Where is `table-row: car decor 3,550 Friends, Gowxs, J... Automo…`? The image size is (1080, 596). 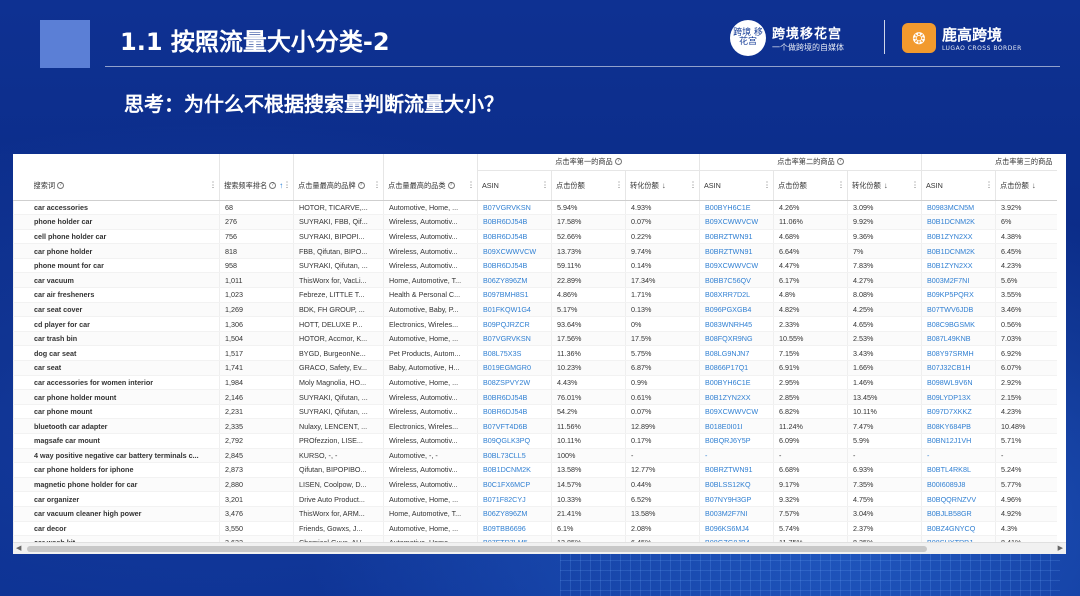
table-row: car decor 3,550 Friends, Gowxs, J... Automo… is located at coordinates (535, 529).